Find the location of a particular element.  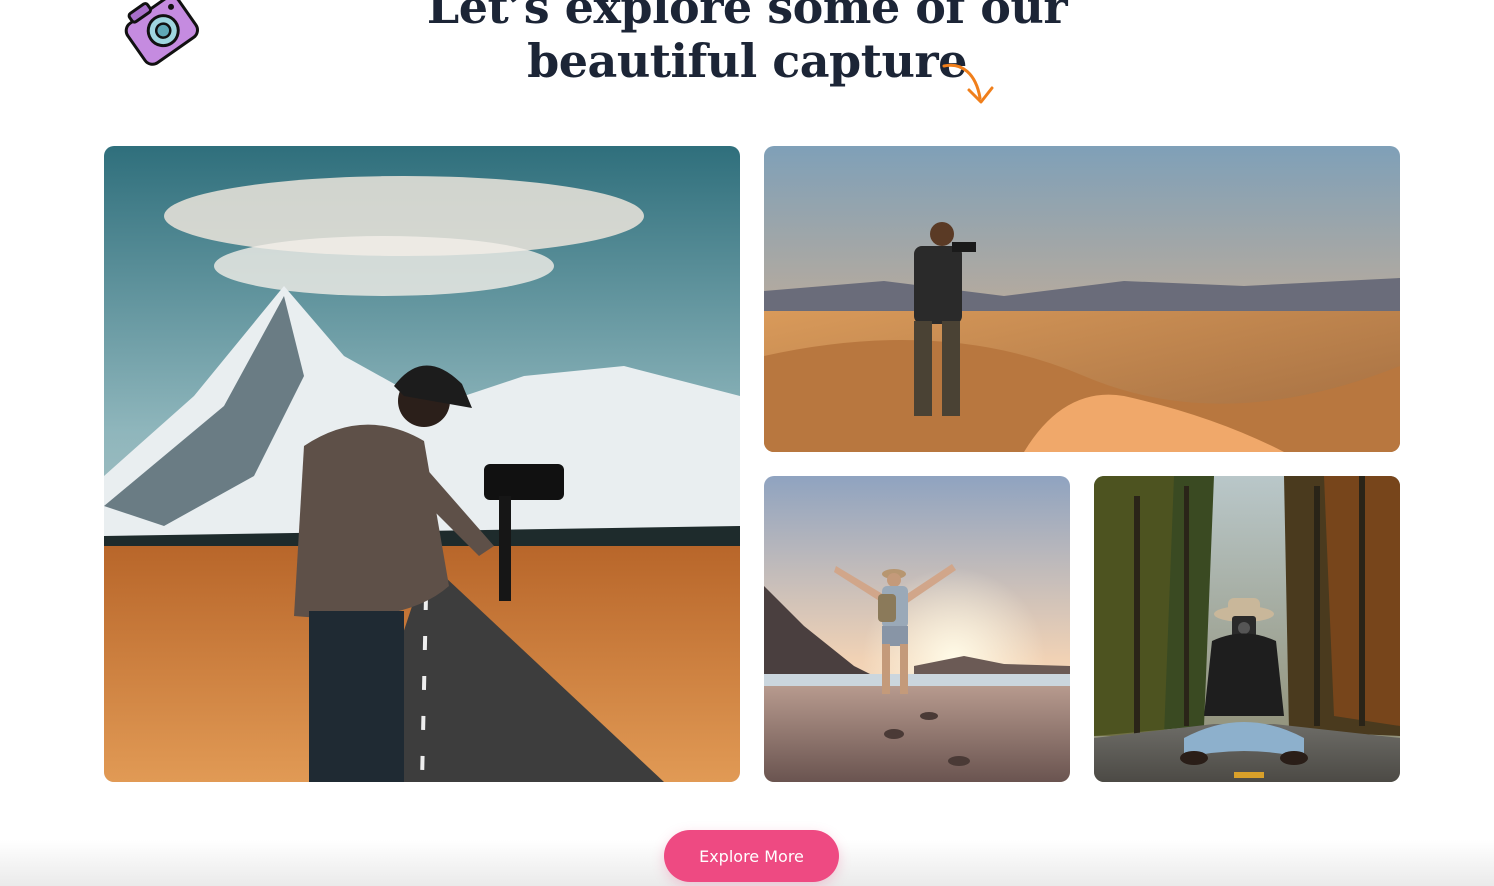

heading-line-1: Let’s explore some of our is located at coordinates (747, 17).